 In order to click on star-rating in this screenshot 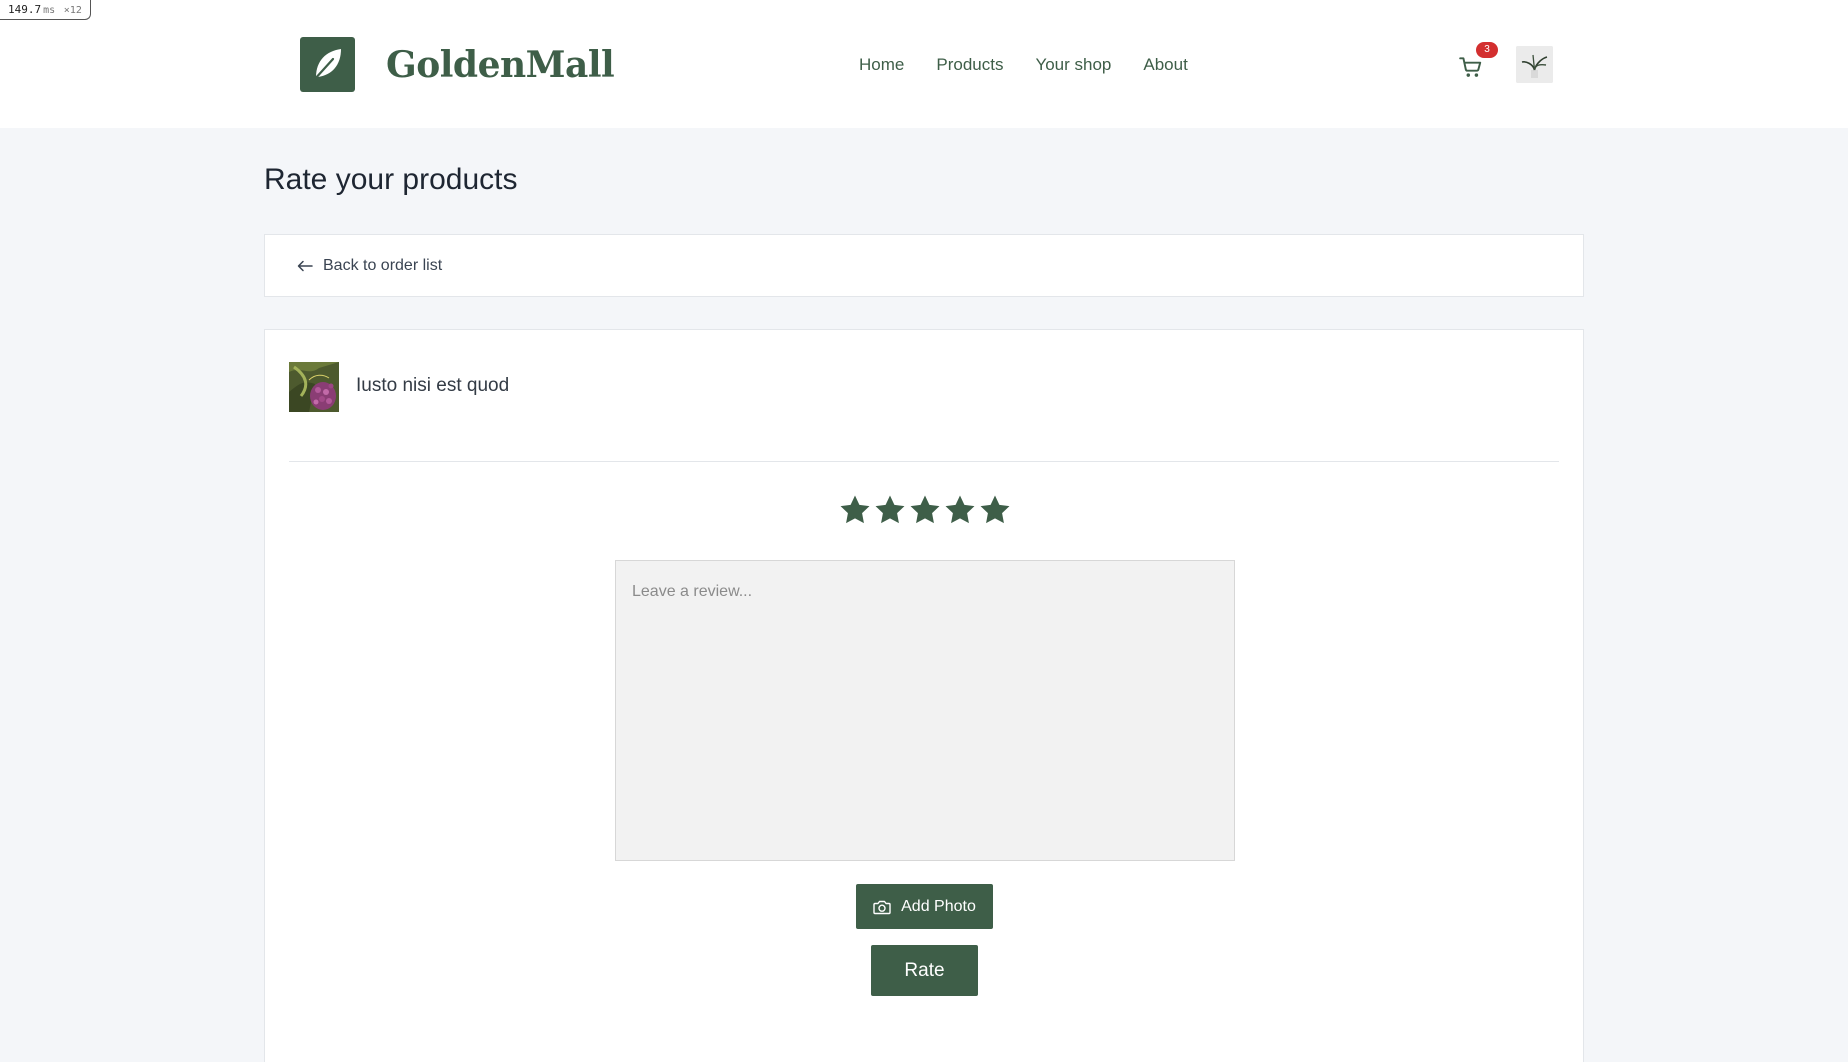, I will do `click(925, 510)`.